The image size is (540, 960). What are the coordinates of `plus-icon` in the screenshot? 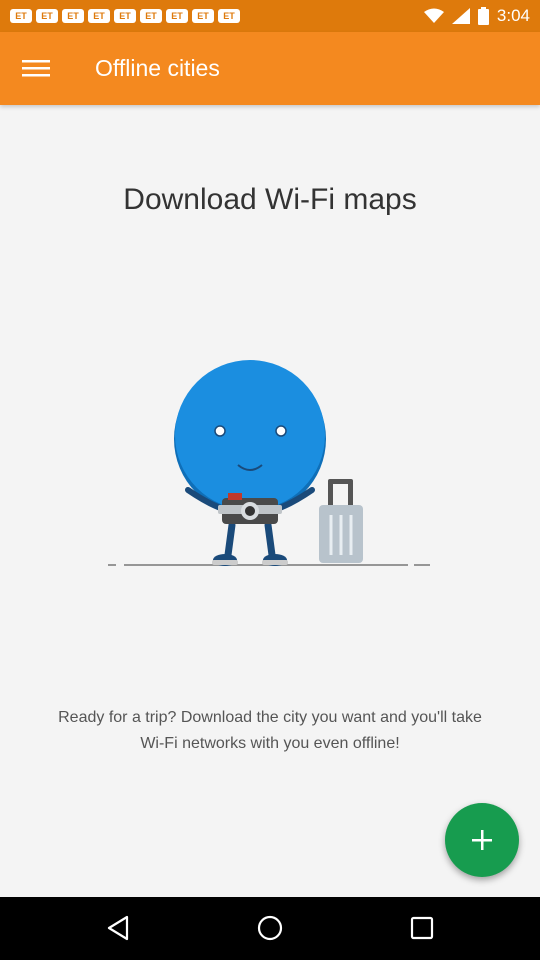 It's located at (482, 840).